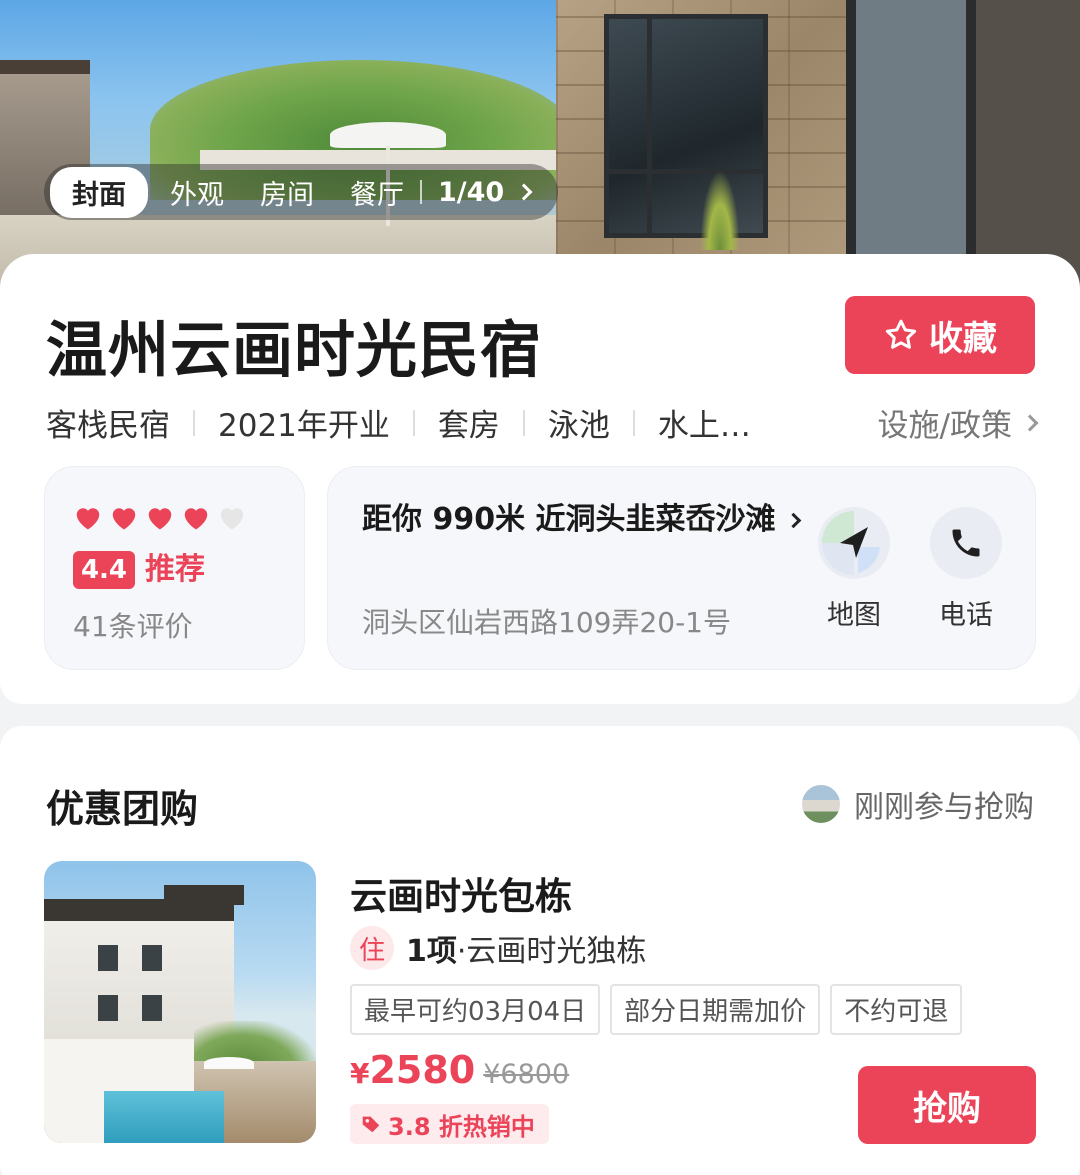 Image resolution: width=1080 pixels, height=1175 pixels. Describe the element at coordinates (461, 893) in the screenshot. I see `deal-name: 云画时光包栋` at that location.